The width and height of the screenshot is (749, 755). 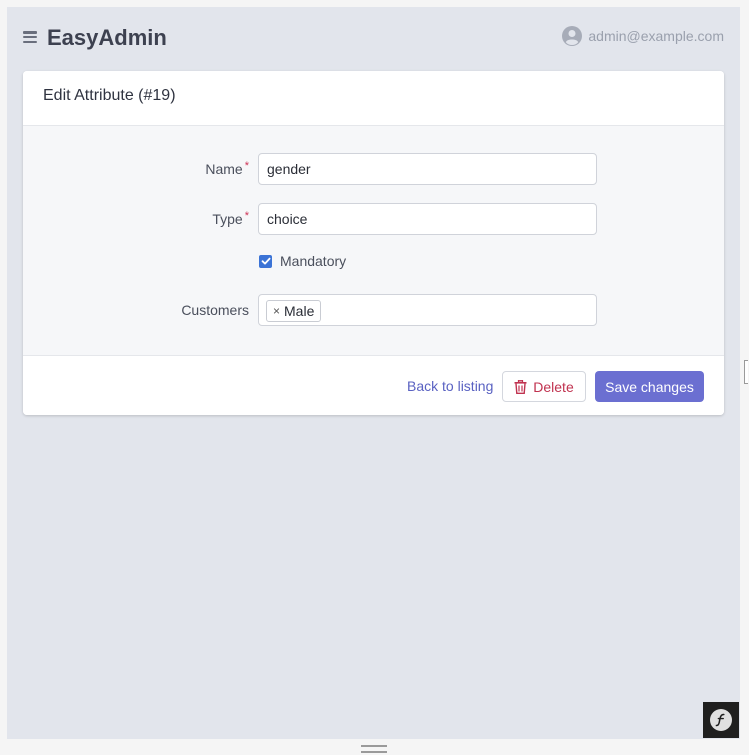 What do you see at coordinates (649, 386) in the screenshot?
I see `save-changes-button: Save changes` at bounding box center [649, 386].